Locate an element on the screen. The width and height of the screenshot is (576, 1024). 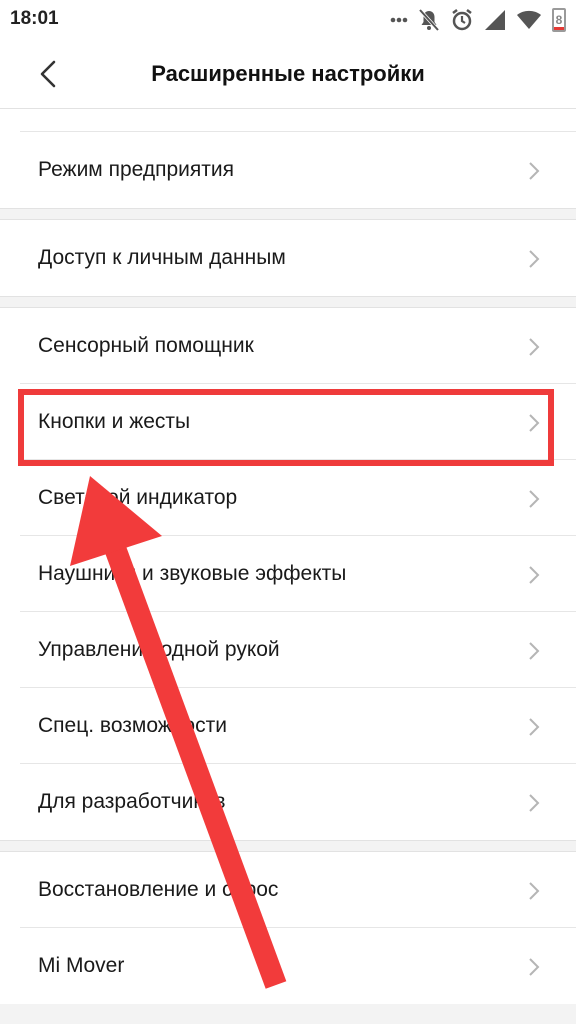
wifi-icon is located at coordinates (529, 20).